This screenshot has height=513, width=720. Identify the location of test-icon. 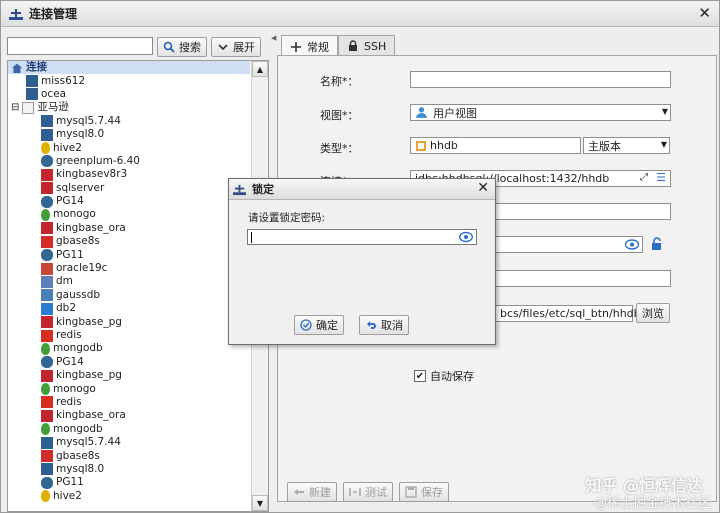
(355, 492).